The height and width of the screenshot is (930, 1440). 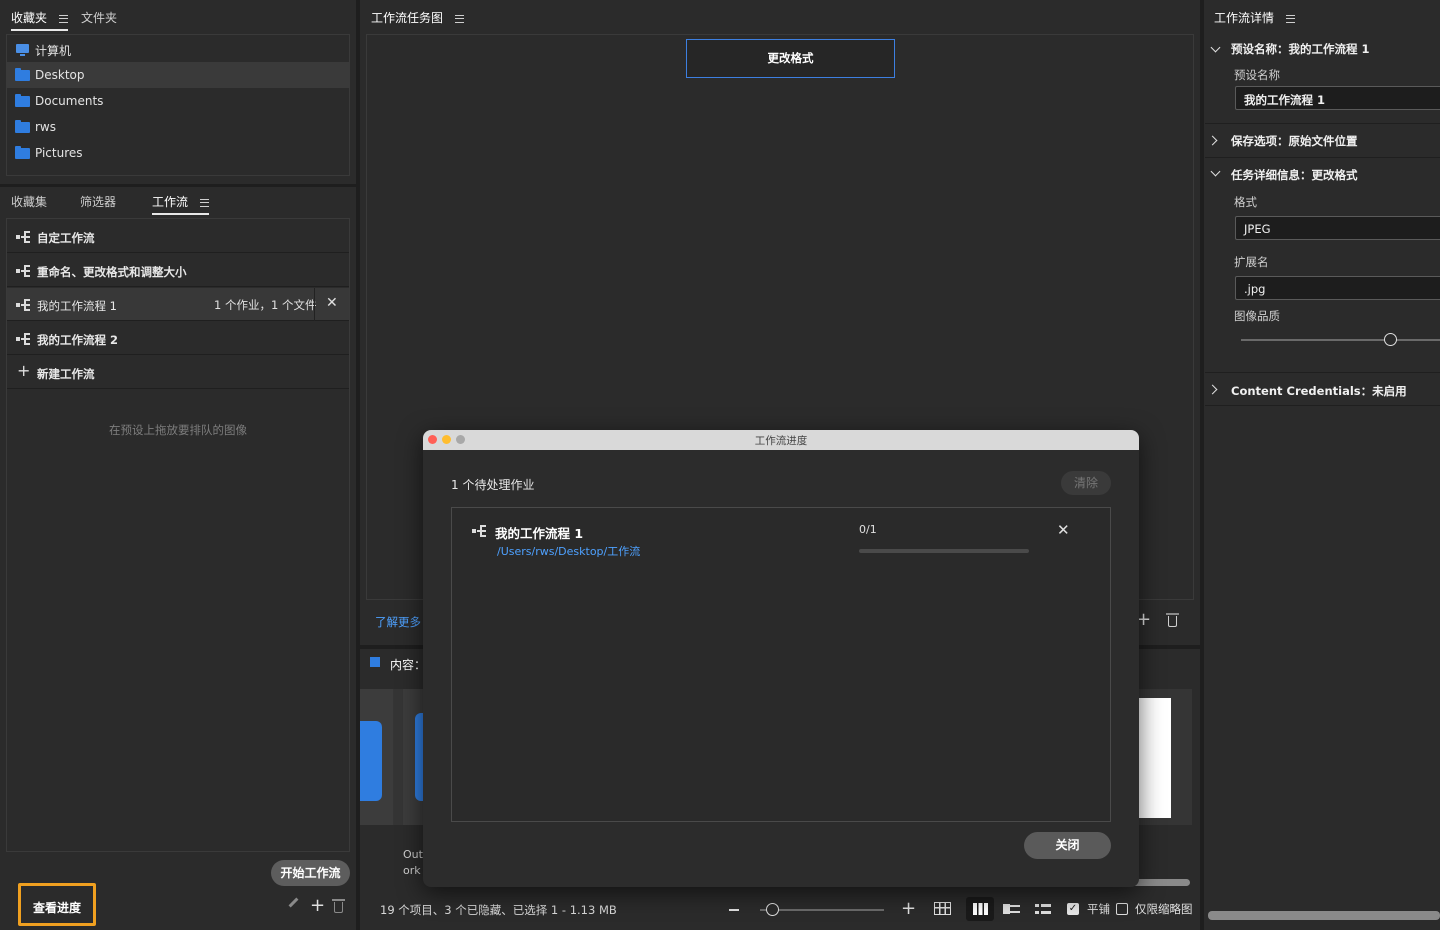 I want to click on tab-favorites: 收藏夹, so click(x=39, y=20).